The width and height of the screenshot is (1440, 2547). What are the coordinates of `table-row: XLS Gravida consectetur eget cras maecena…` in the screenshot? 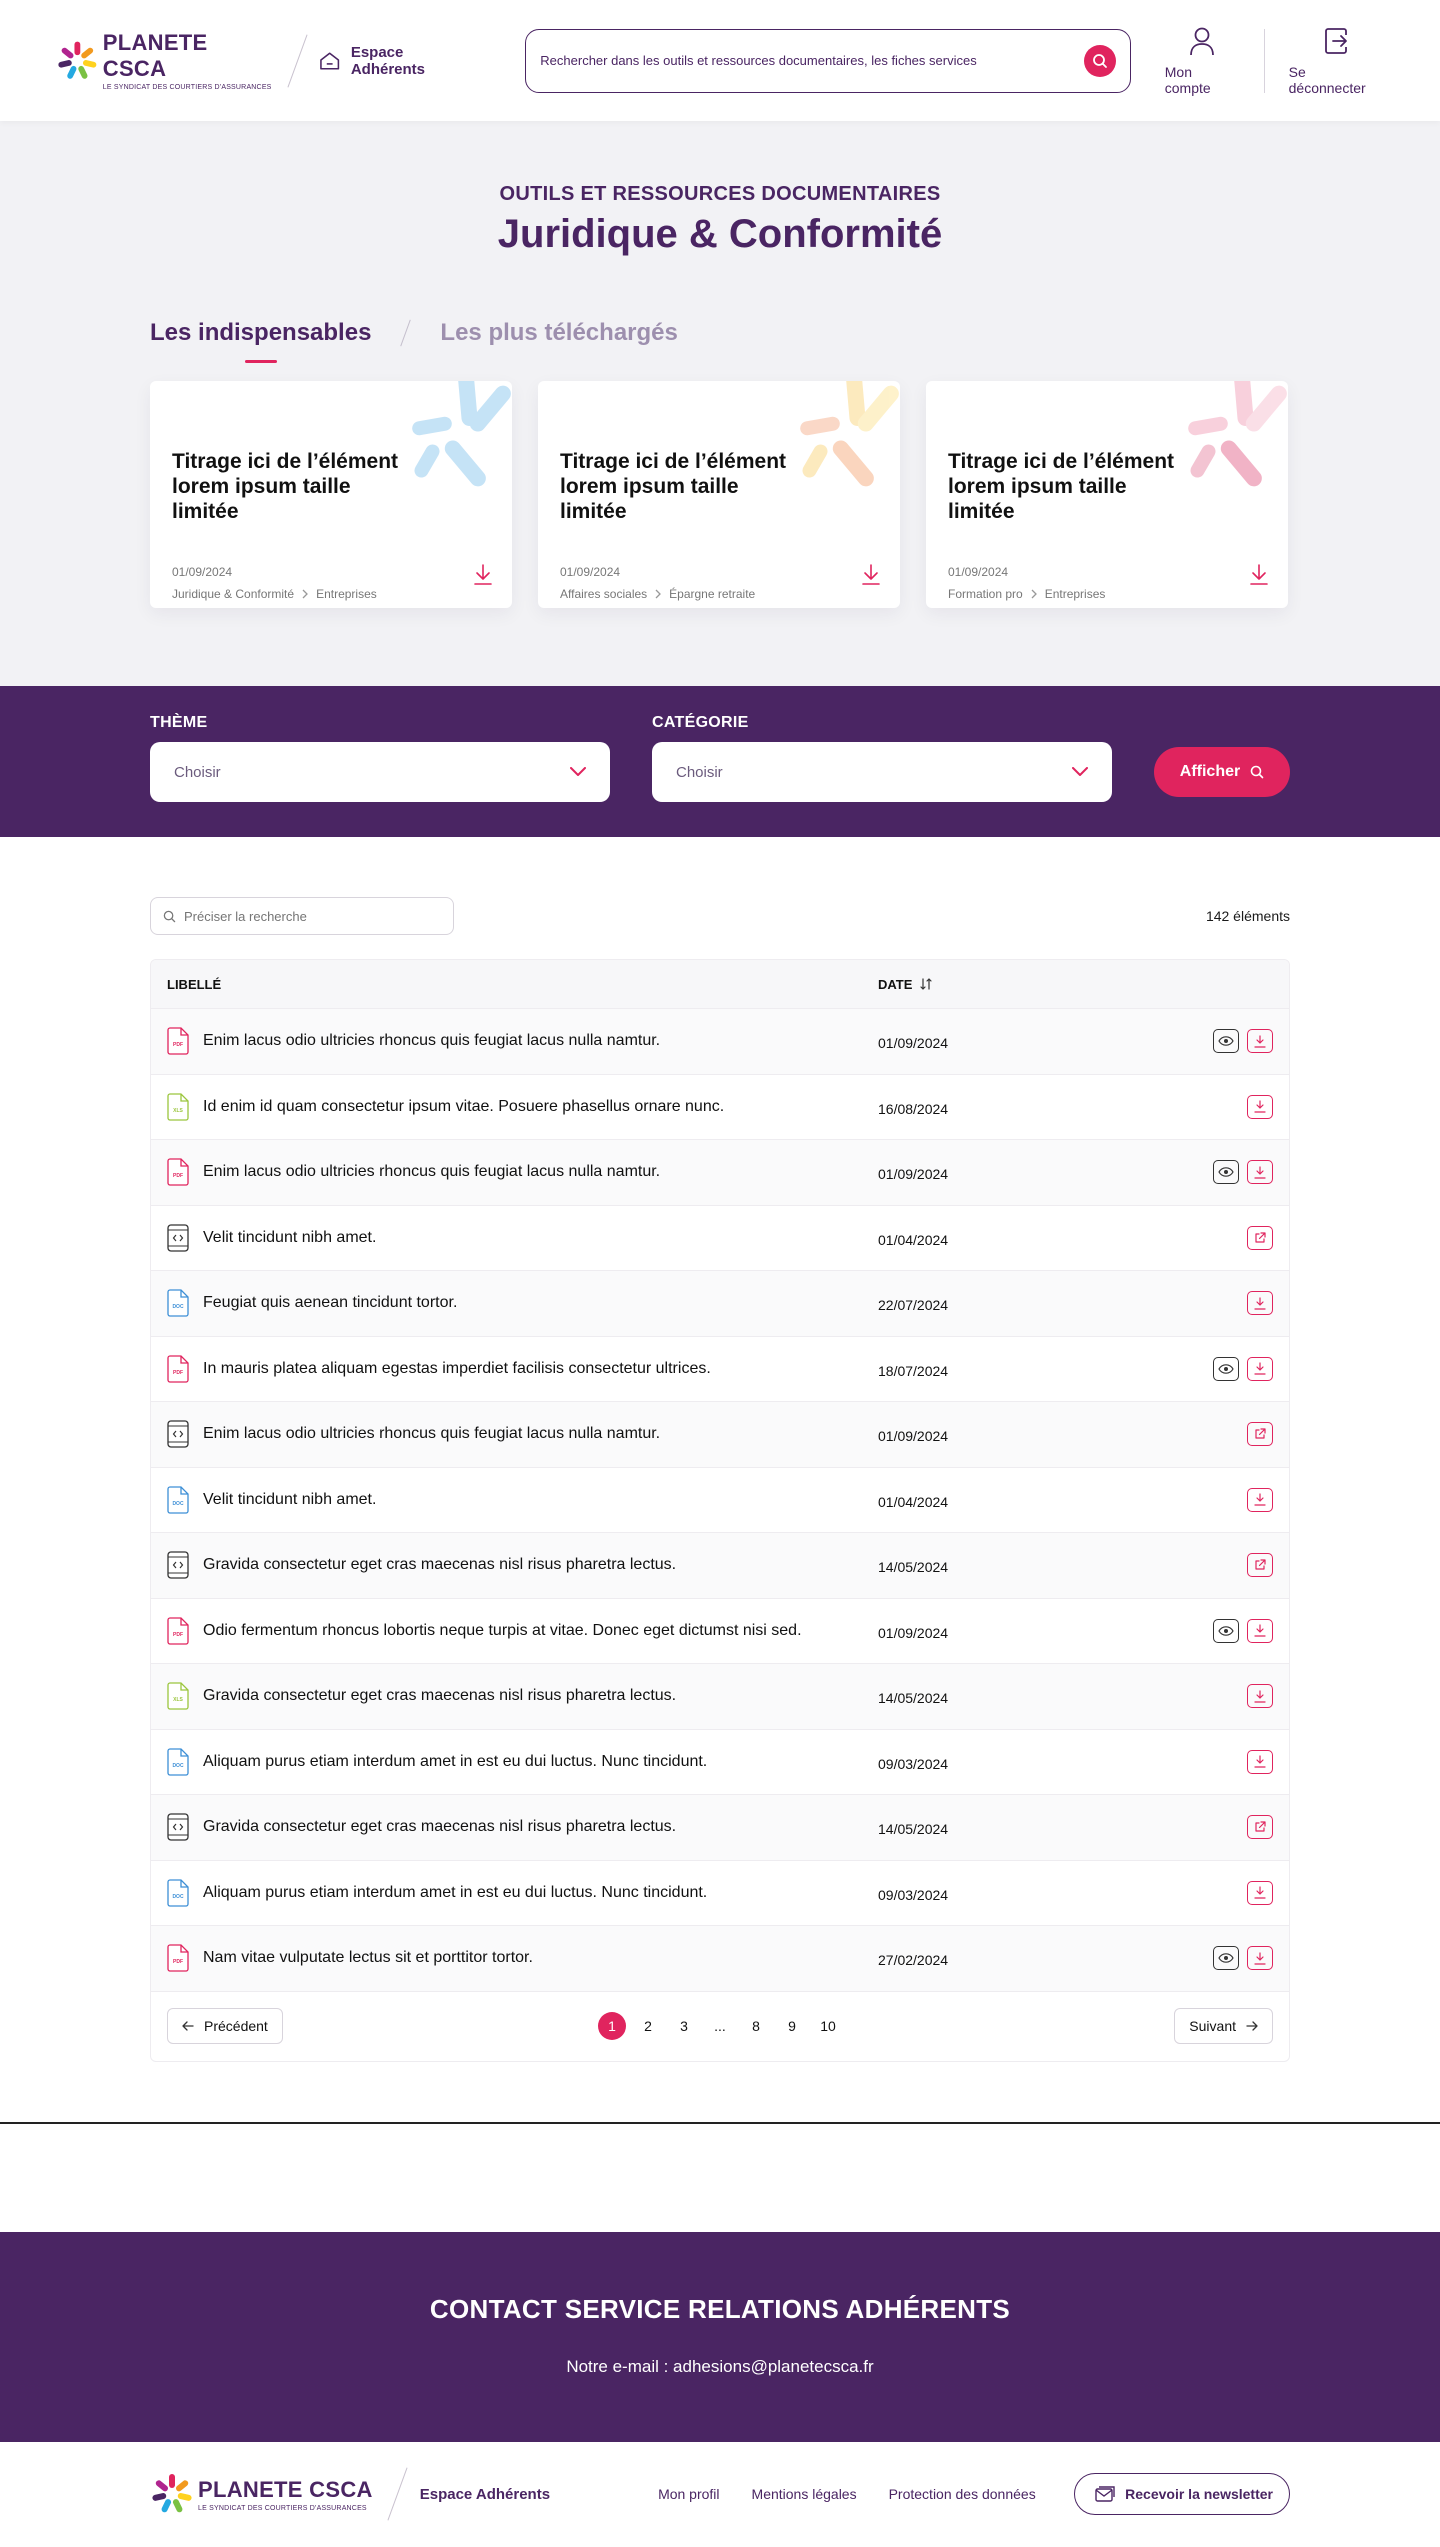 It's located at (720, 1696).